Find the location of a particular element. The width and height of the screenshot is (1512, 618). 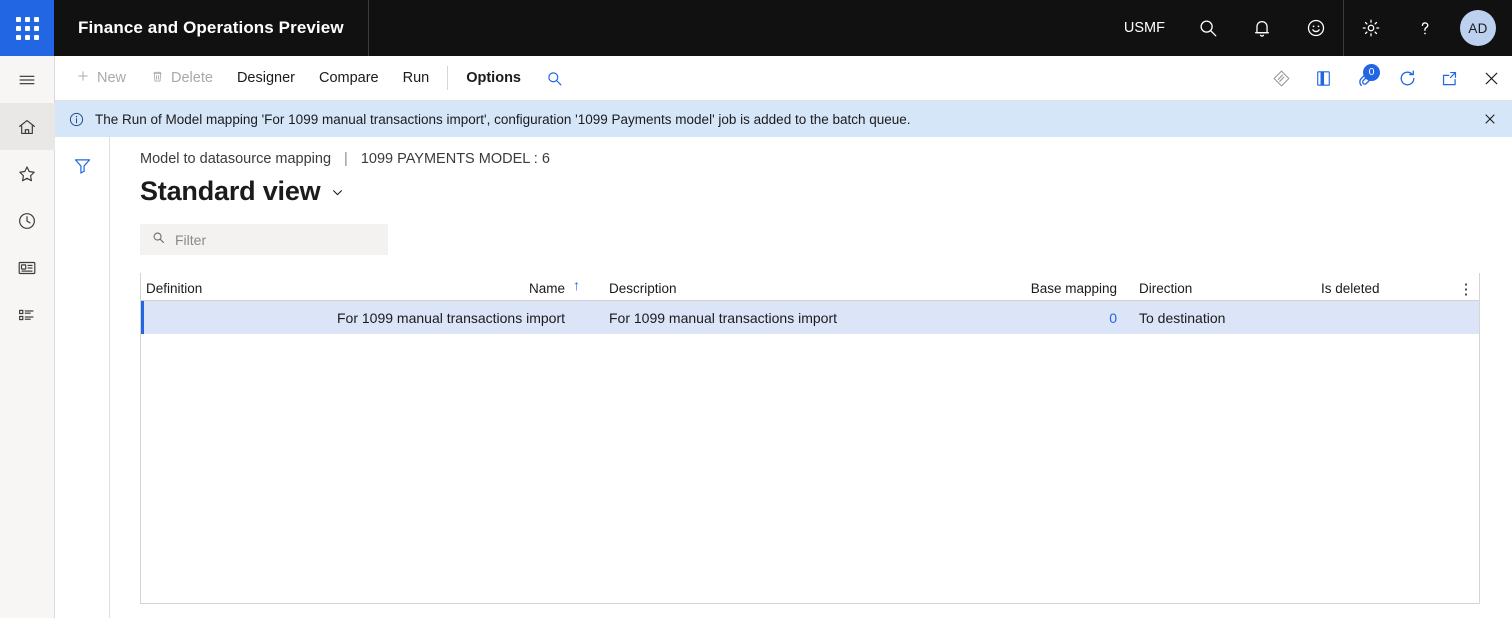

open-panel-icon is located at coordinates (1323, 78).